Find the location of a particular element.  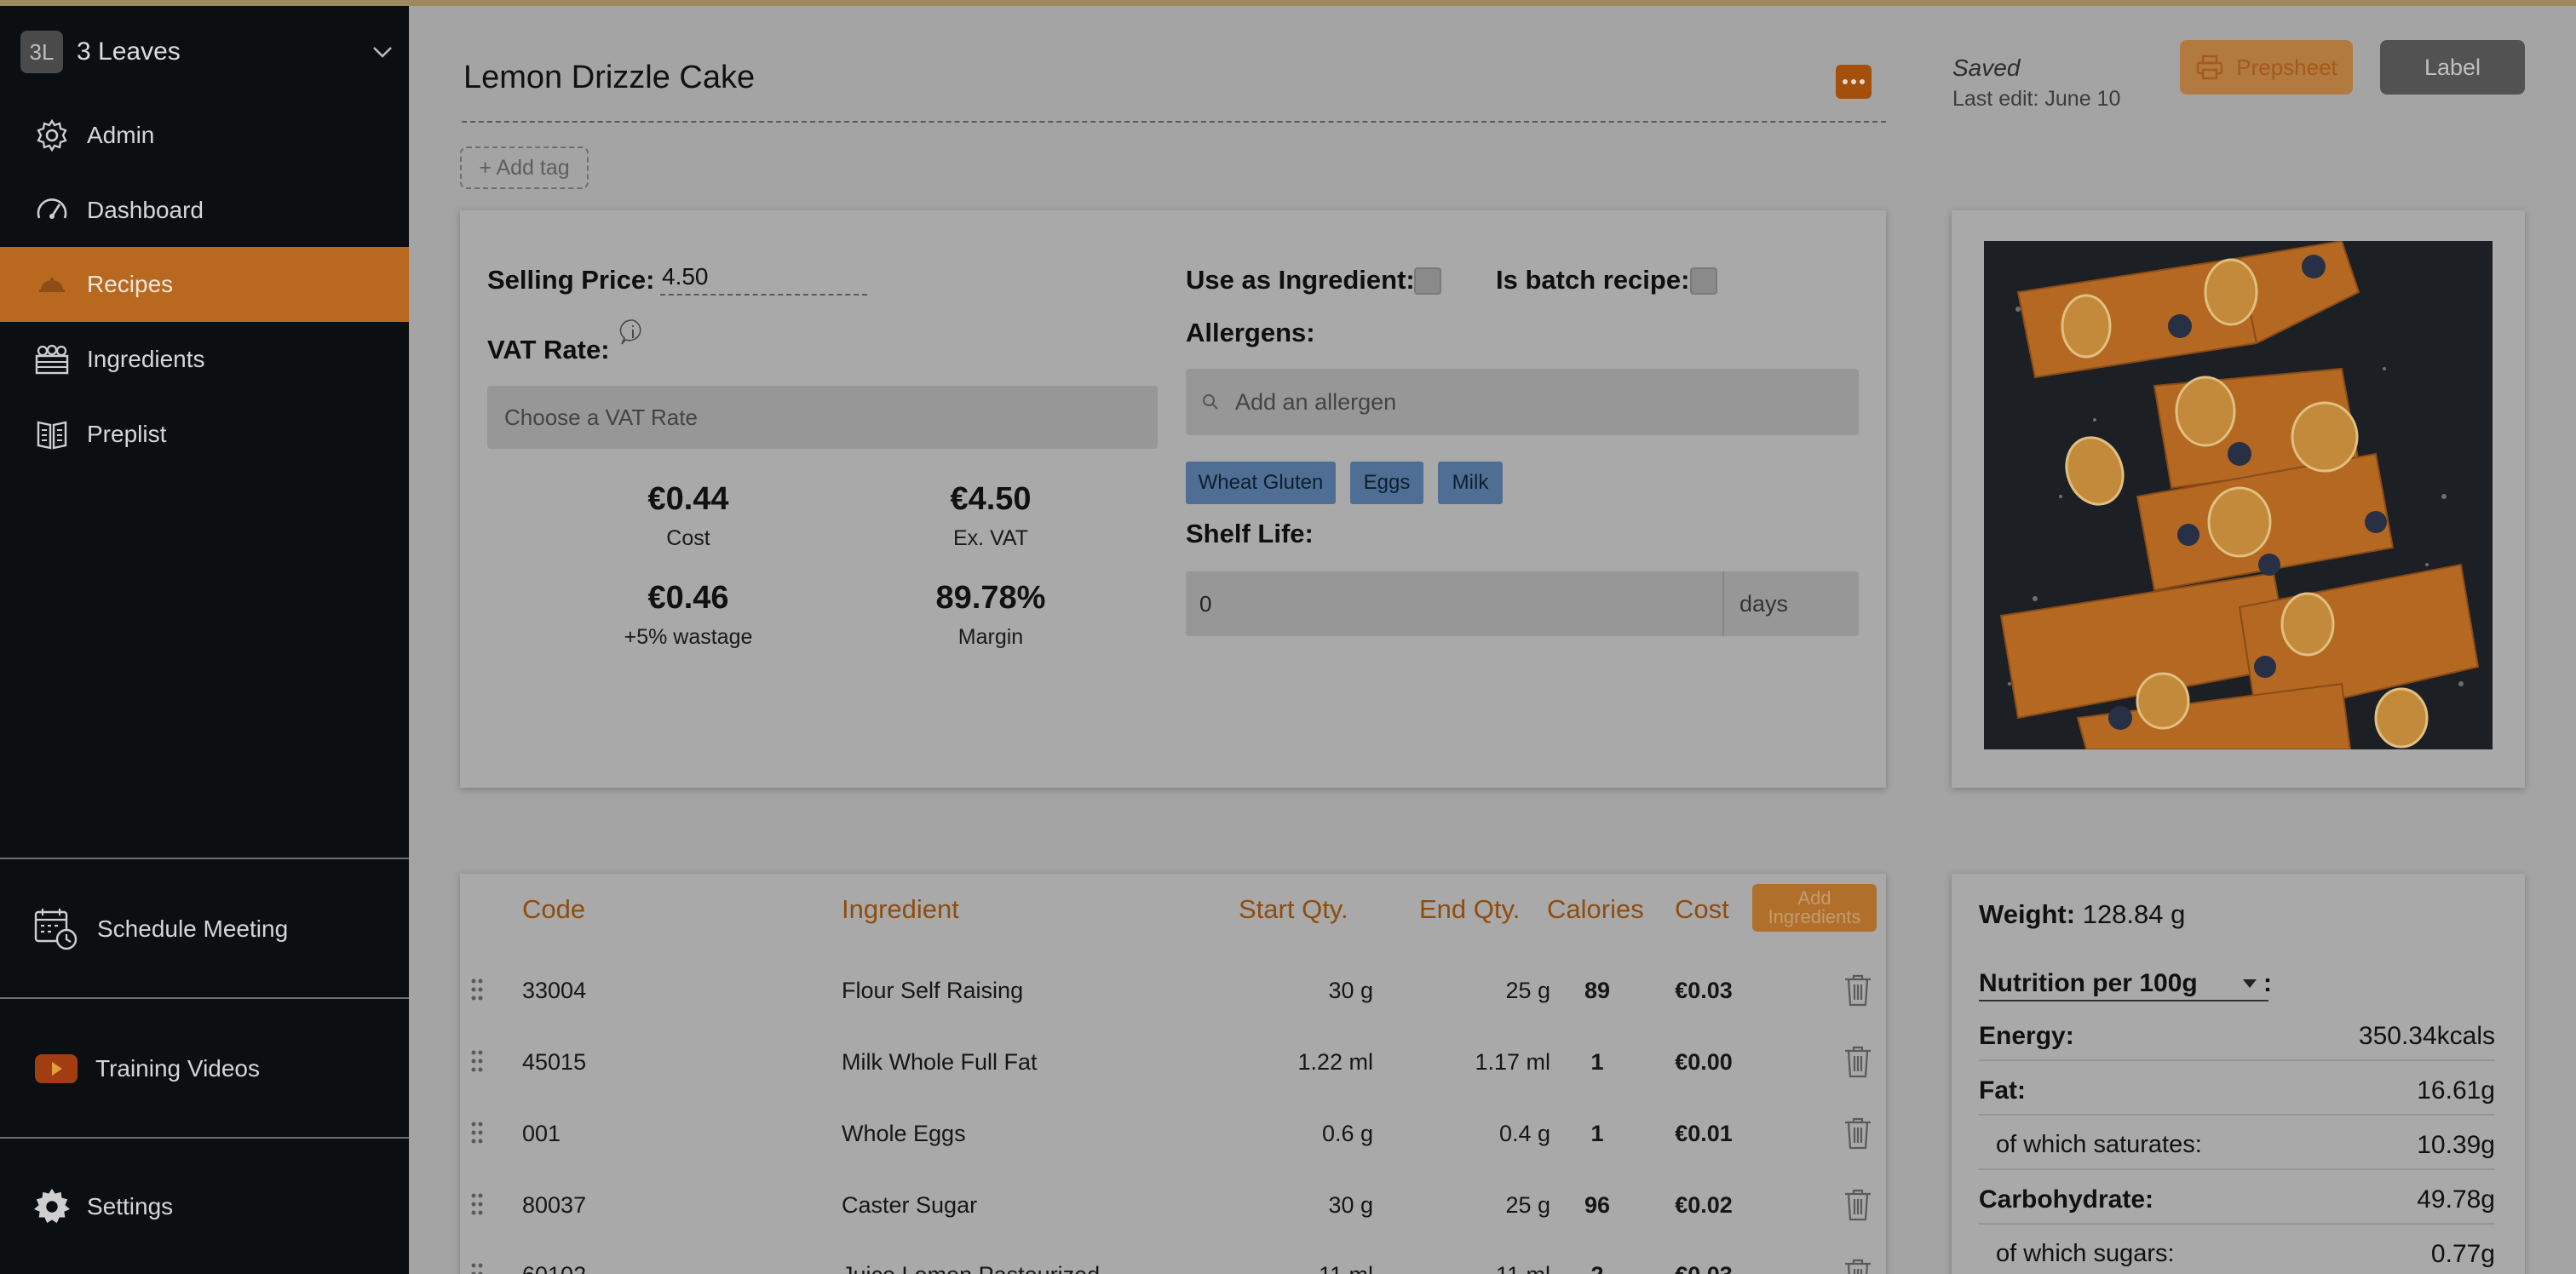

cell-start-qty: 1.22 ml is located at coordinates (1300, 1062).